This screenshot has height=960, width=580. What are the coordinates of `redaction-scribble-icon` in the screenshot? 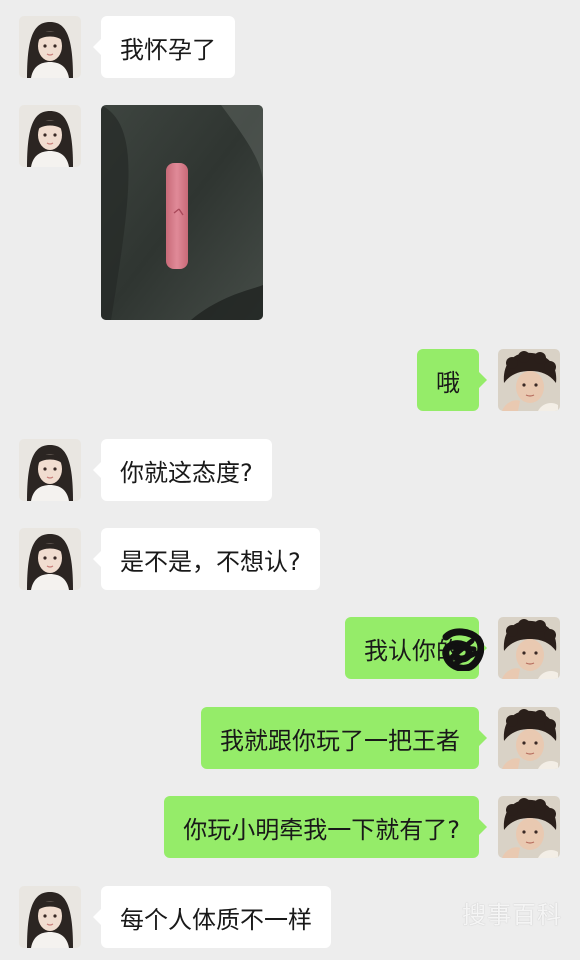 It's located at (463, 649).